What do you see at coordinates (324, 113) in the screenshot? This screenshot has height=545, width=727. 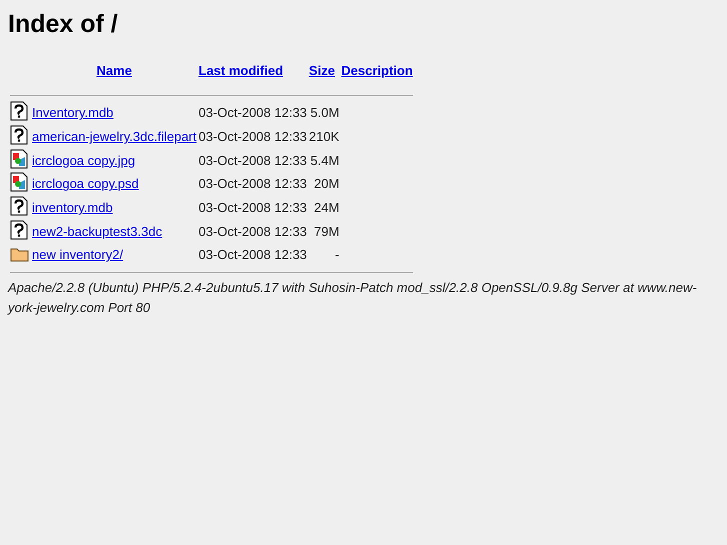 I see `size-cell-text: 5.0M` at bounding box center [324, 113].